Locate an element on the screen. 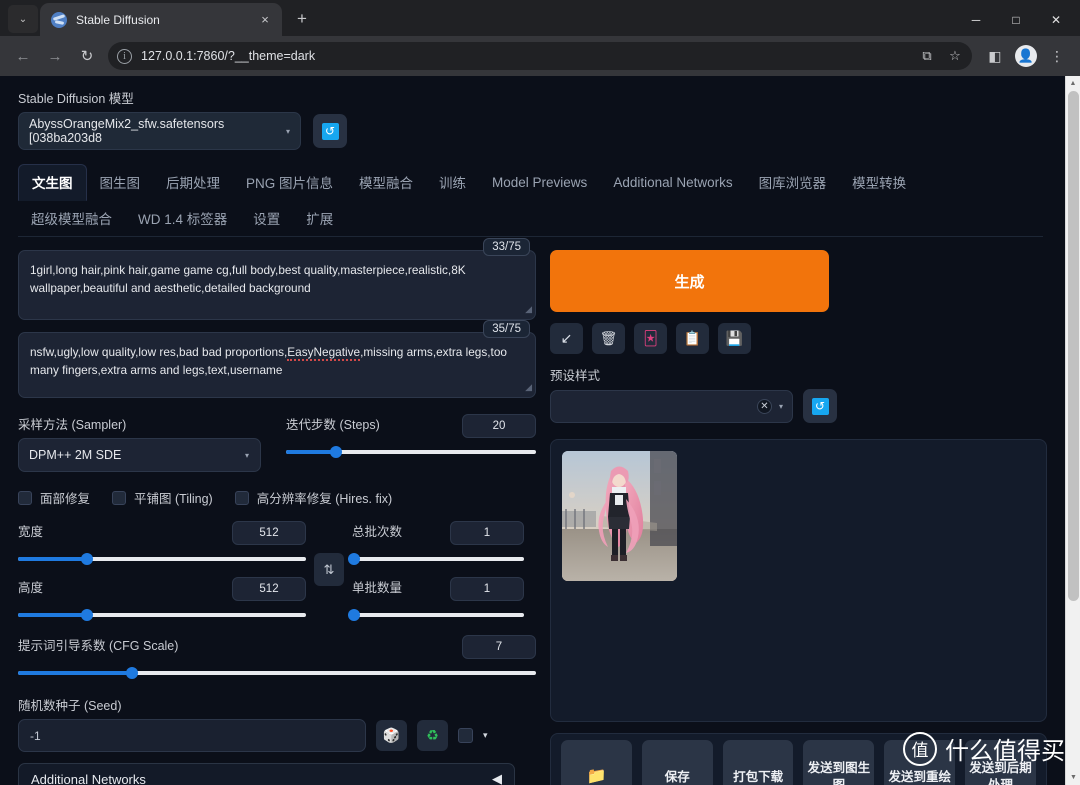  height-slider is located at coordinates (162, 615).